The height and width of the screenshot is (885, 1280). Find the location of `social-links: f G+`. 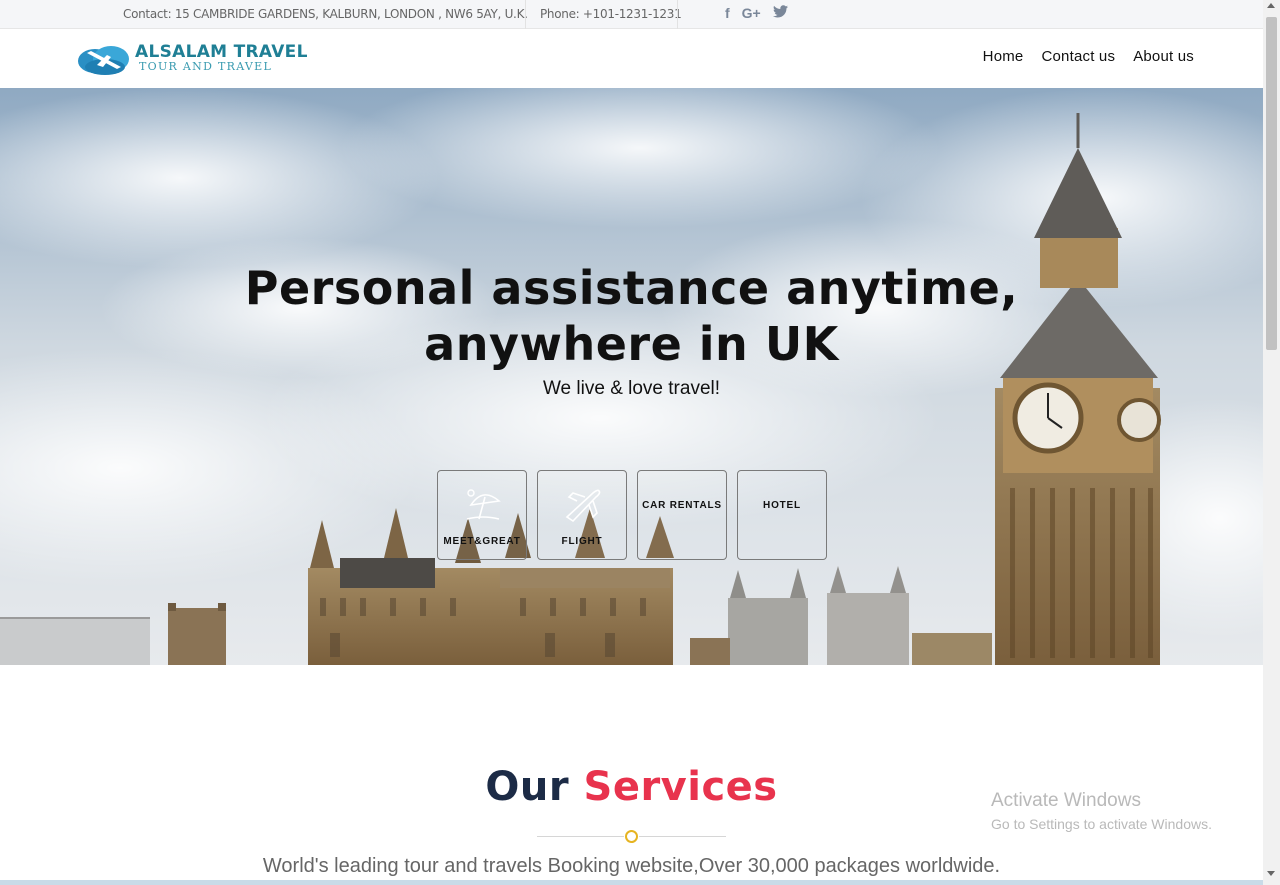

social-links: f G+ is located at coordinates (756, 13).